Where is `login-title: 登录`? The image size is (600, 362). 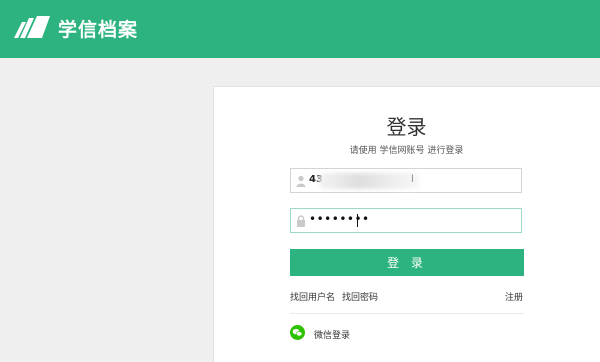 login-title: 登录 is located at coordinates (406, 127).